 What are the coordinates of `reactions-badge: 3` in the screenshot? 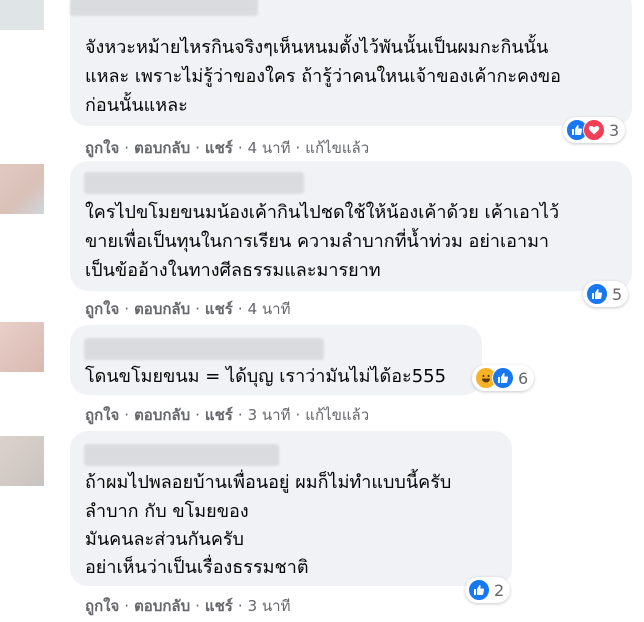 It's located at (594, 130).